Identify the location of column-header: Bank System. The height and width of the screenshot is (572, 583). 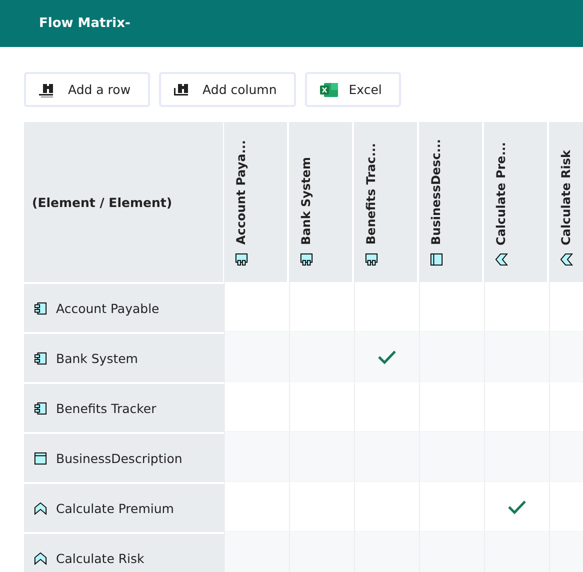
(321, 202).